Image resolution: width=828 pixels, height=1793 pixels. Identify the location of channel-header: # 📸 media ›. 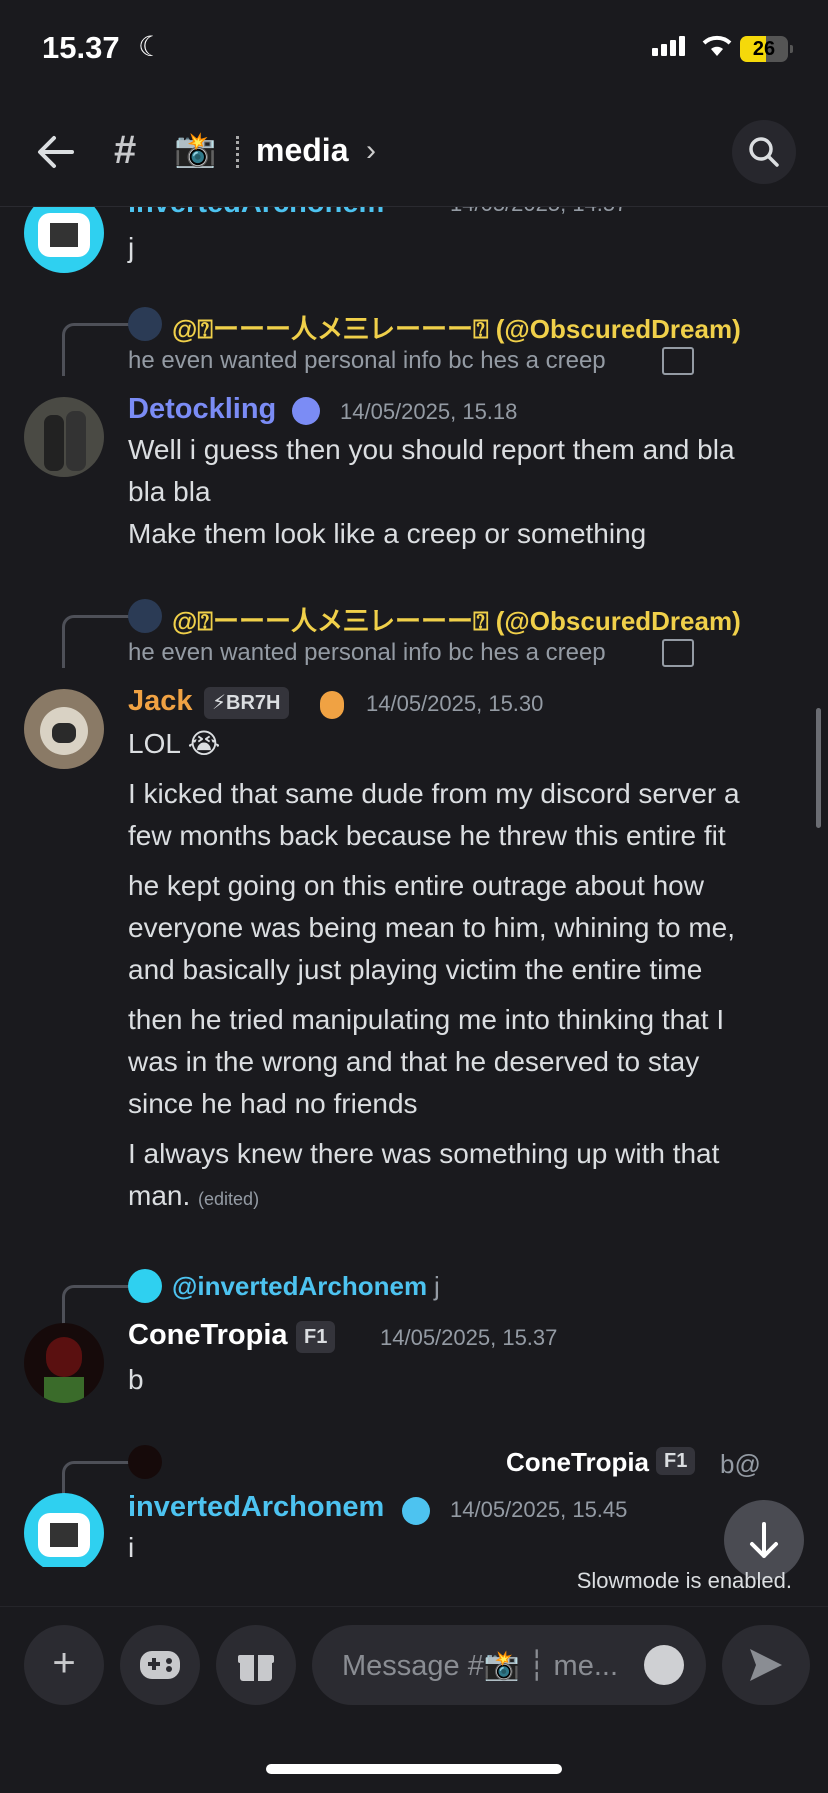
(414, 153).